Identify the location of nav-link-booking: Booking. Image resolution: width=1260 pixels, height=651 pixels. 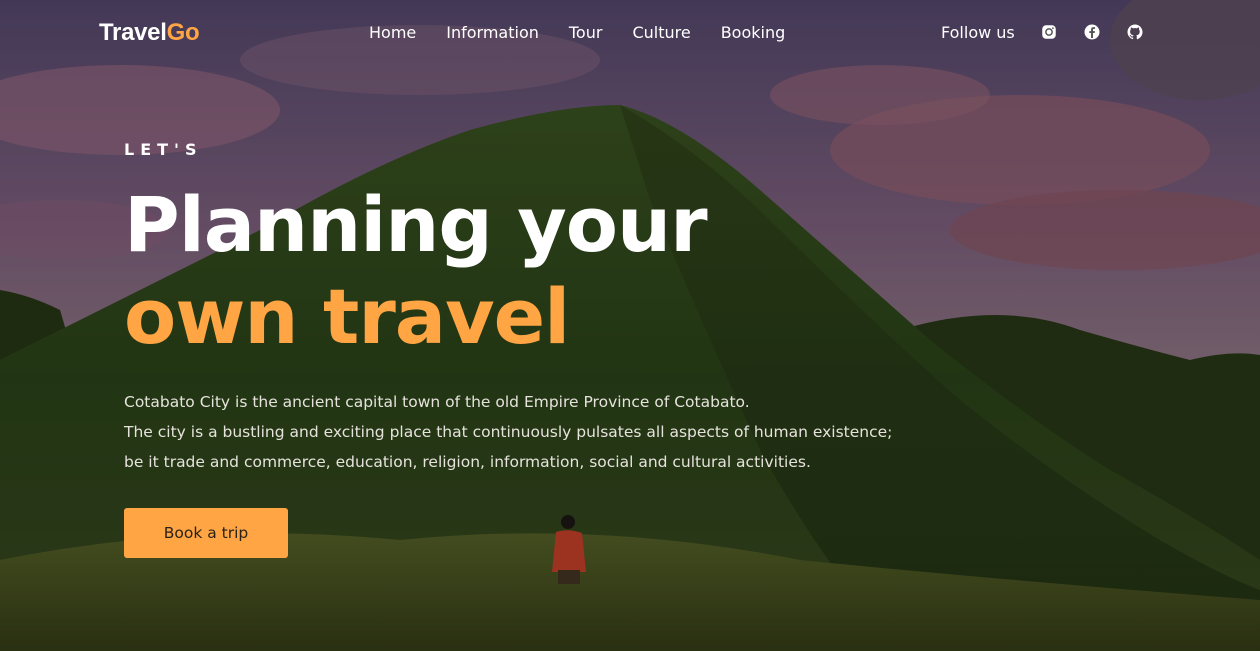
(753, 32).